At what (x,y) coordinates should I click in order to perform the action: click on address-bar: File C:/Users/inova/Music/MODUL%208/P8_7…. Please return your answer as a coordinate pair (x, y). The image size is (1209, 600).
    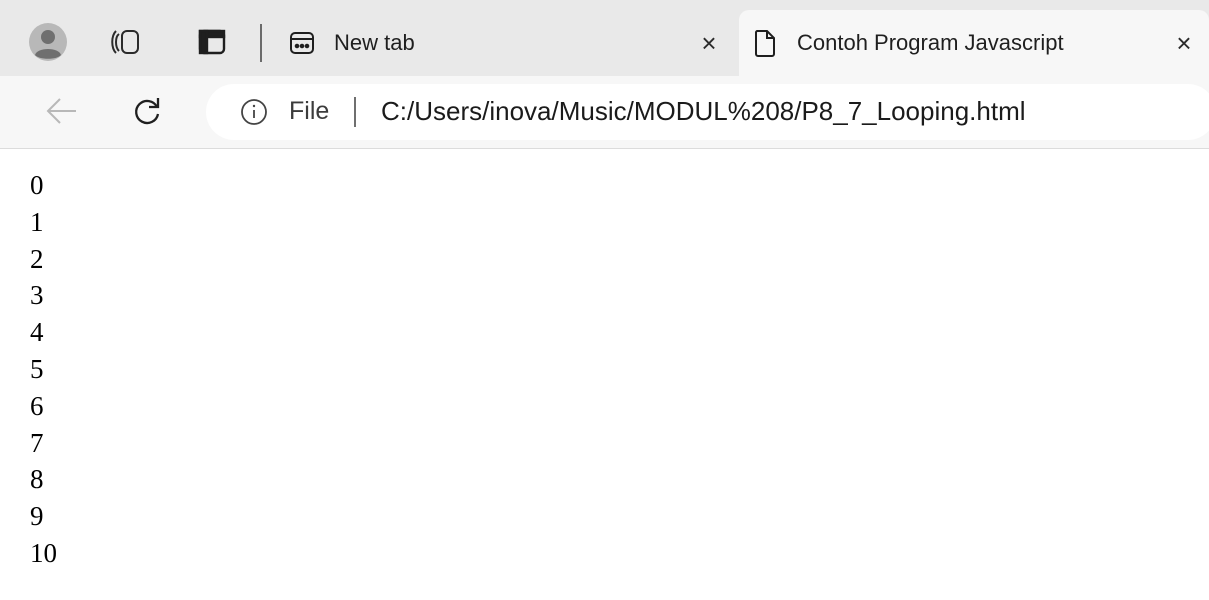
    Looking at the image, I should click on (707, 112).